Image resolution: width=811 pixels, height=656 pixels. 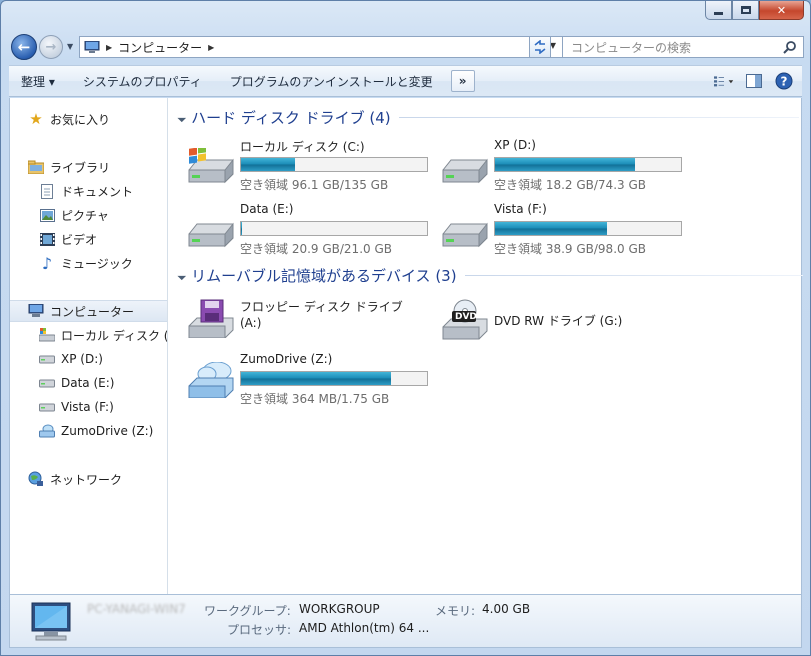 I want to click on nav-drive-f: Vista (F:), so click(x=88, y=407).